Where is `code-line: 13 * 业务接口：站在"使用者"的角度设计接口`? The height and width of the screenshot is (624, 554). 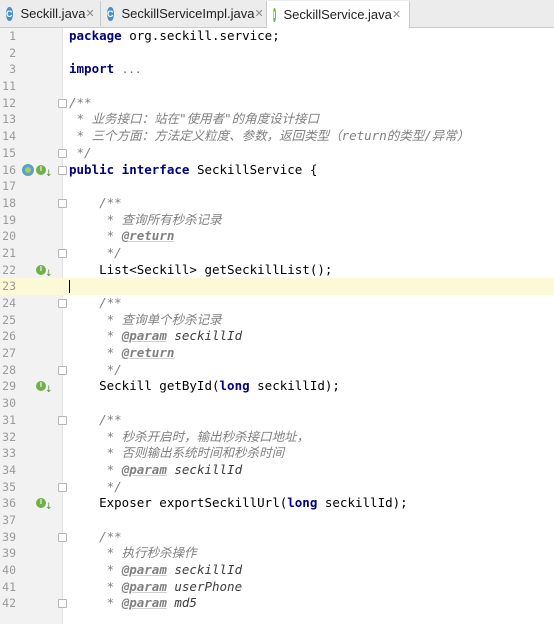
code-line: 13 * 业务接口：站在"使用者"的角度设计接口 is located at coordinates (277, 119).